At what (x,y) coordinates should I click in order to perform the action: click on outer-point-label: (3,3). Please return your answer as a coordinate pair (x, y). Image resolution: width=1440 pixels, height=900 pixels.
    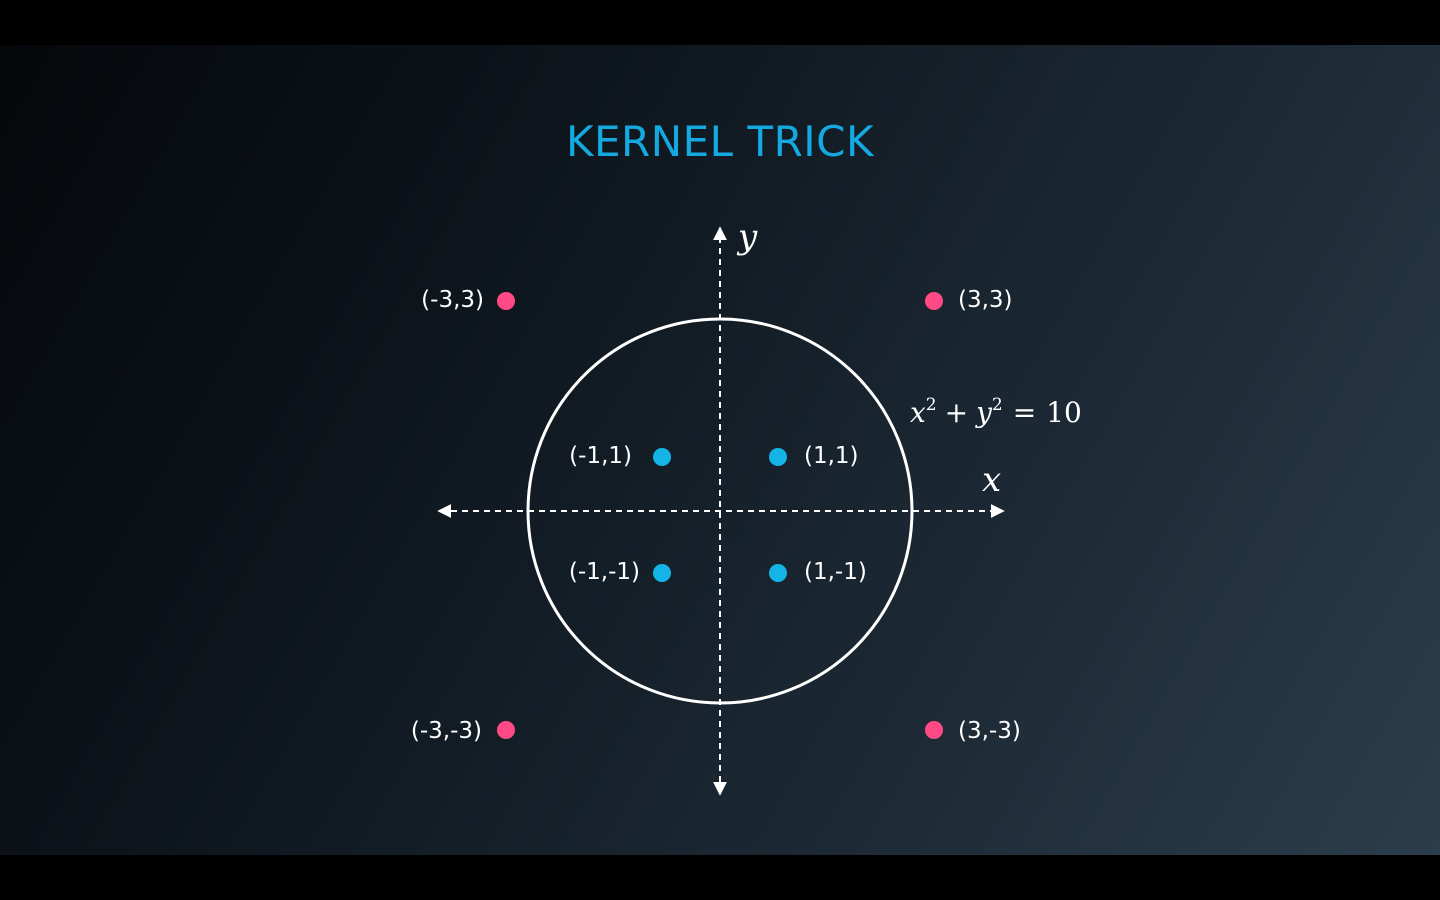
    Looking at the image, I should click on (985, 300).